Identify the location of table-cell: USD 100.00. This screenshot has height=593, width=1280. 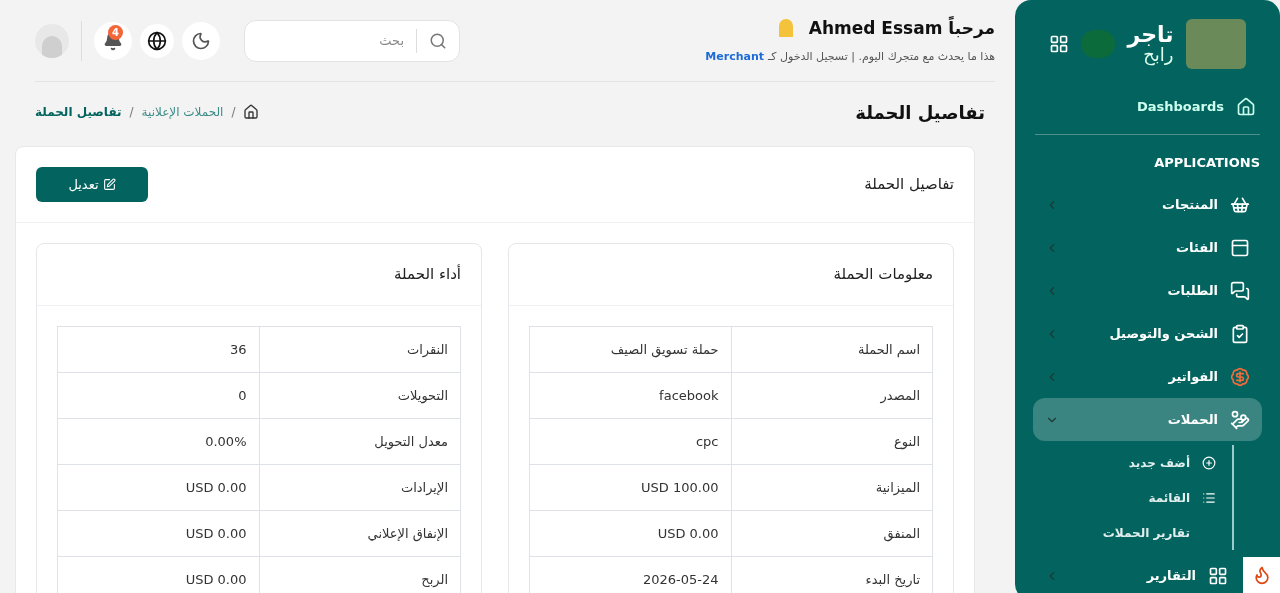
(630, 487).